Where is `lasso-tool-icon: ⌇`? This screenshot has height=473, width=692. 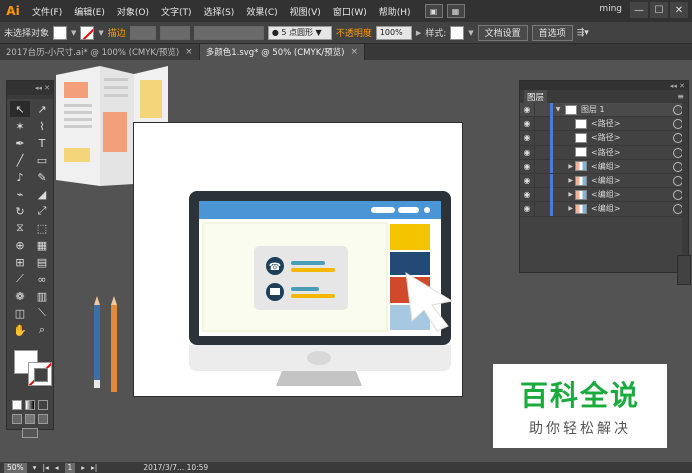 lasso-tool-icon: ⌇ is located at coordinates (42, 126).